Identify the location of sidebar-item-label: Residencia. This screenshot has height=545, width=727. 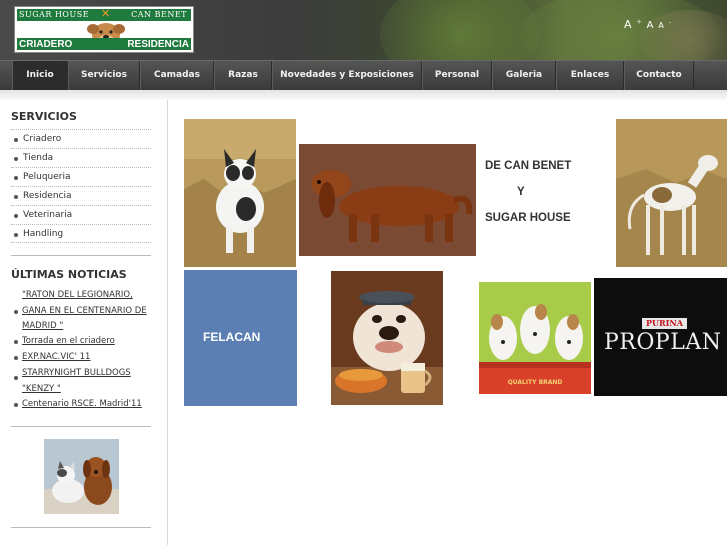
(47, 196).